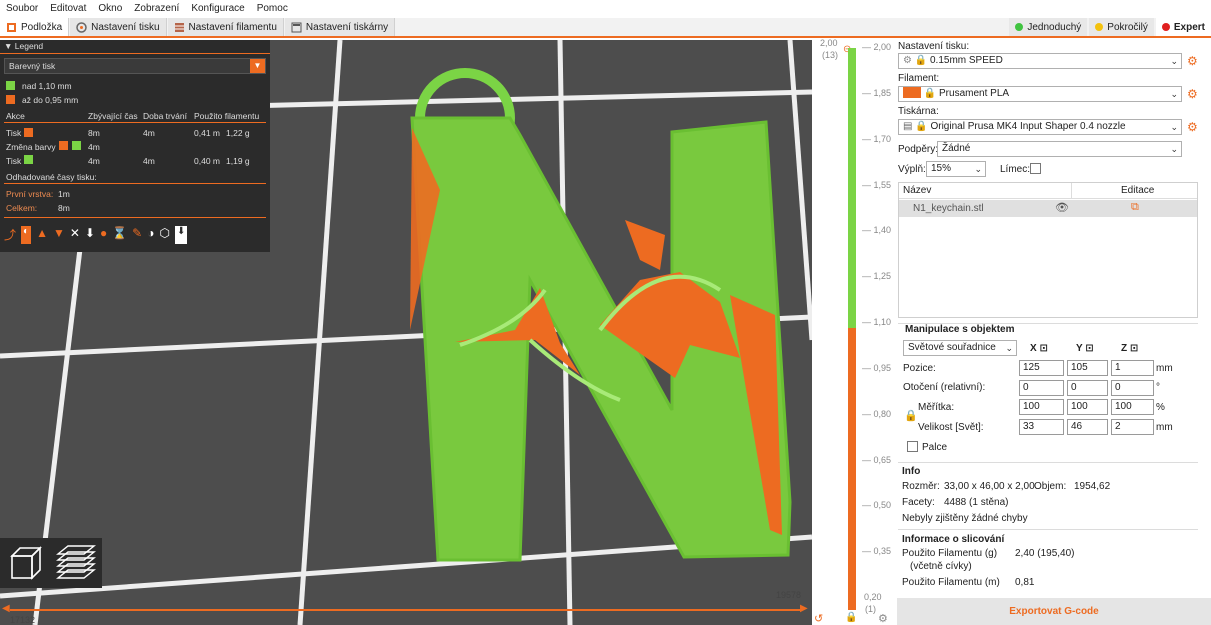  Describe the element at coordinates (23, 46) in the screenshot. I see `legend-header: ▼ Legend` at that location.